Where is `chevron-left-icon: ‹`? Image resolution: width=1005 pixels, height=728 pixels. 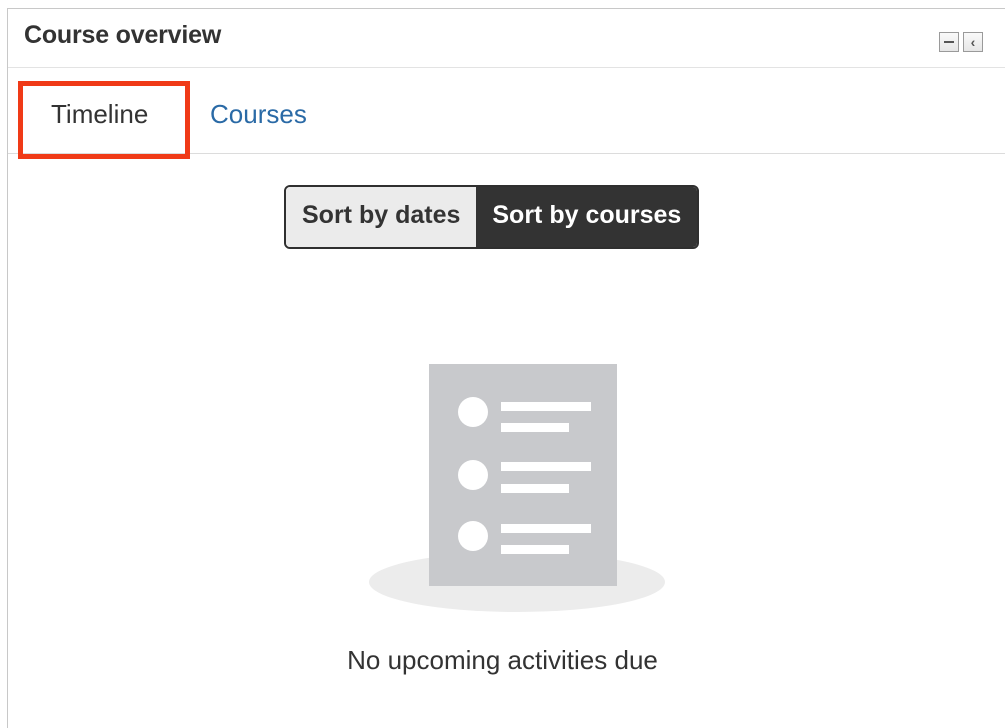
chevron-left-icon: ‹ is located at coordinates (973, 42).